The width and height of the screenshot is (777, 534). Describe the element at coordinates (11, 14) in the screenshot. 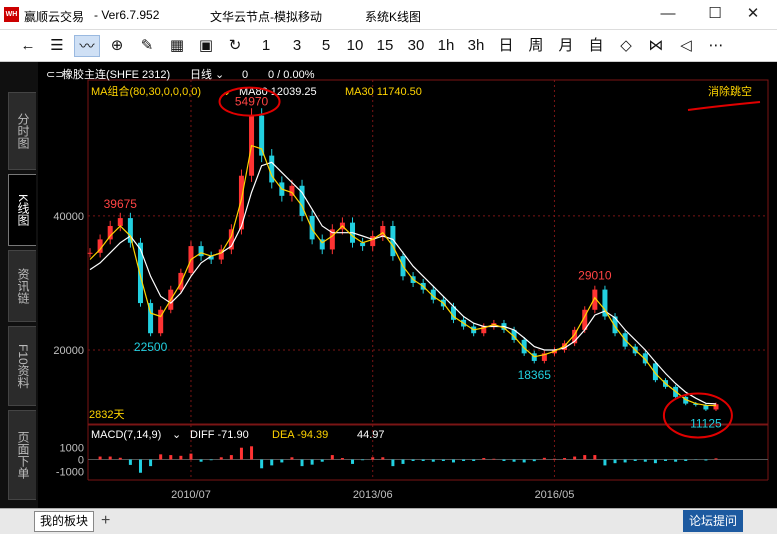

I see `app-logo: WH` at that location.